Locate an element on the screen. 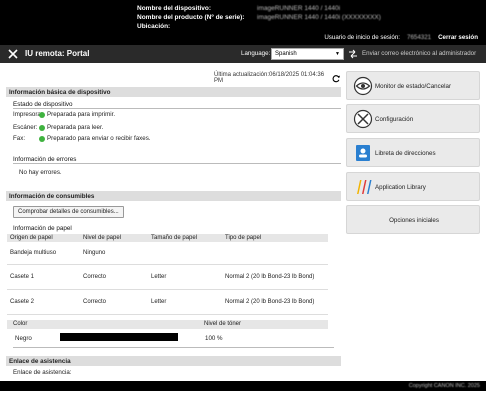 Image resolution: width=486 pixels, height=409 pixels. status-label: Escáner: is located at coordinates (25, 127).